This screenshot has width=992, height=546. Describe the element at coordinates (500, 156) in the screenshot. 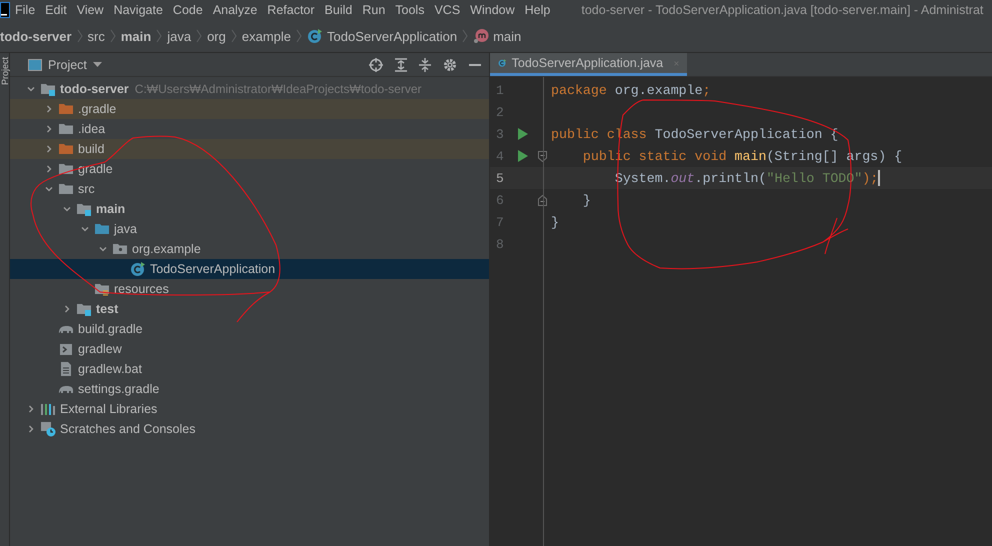

I see `line-number: 4` at that location.